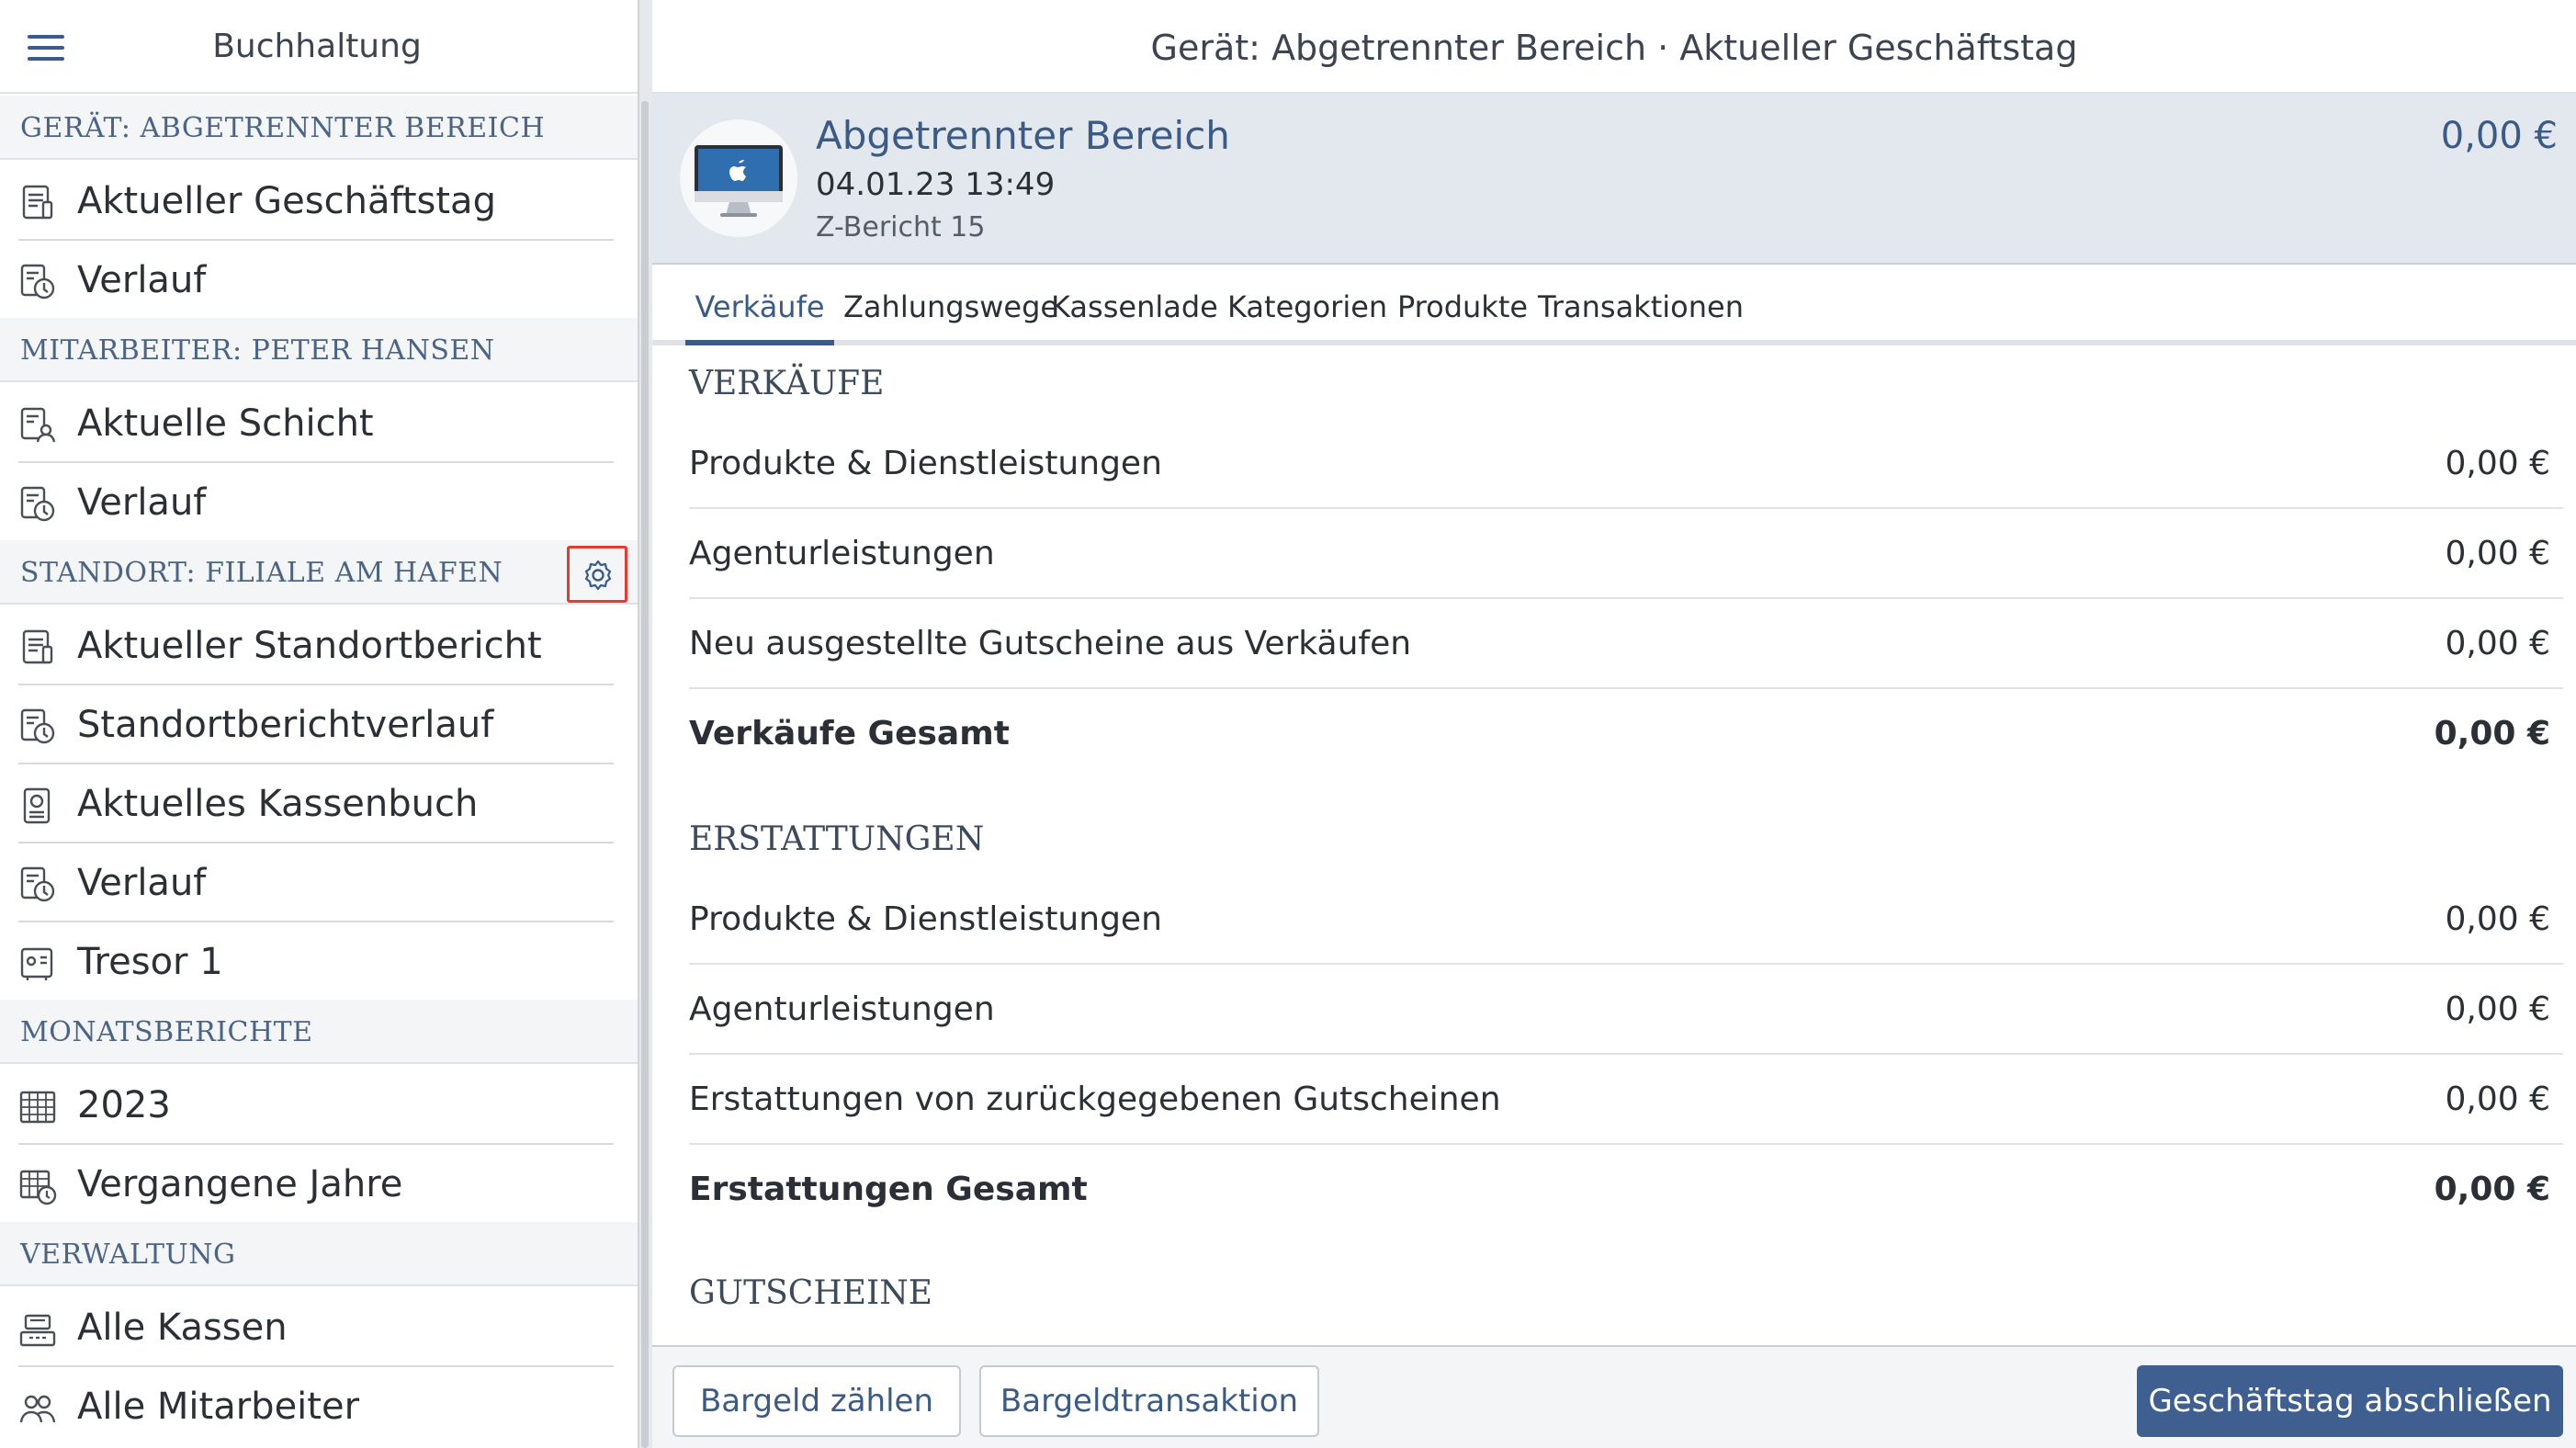 Image resolution: width=2576 pixels, height=1448 pixels. I want to click on location-settings-button, so click(597, 574).